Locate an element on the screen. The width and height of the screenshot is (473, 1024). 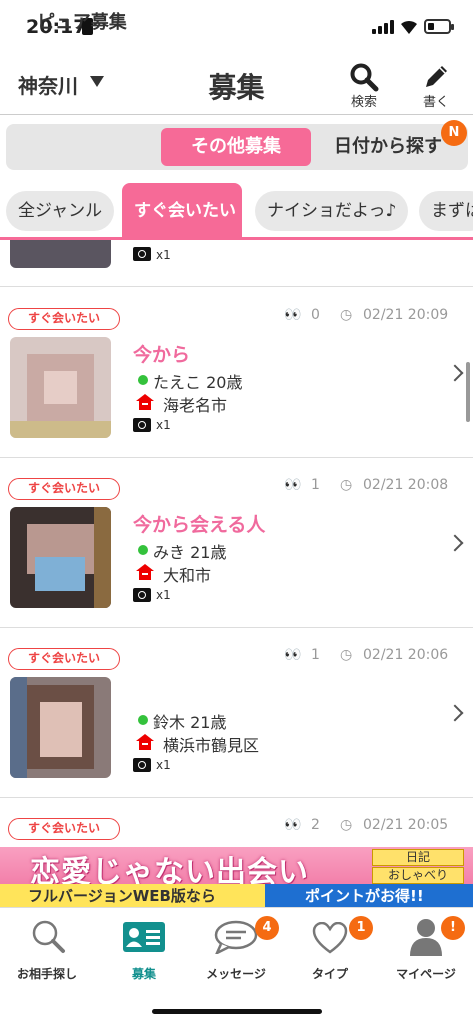
post-datetime: 02/21 20:08 is located at coordinates (406, 485).